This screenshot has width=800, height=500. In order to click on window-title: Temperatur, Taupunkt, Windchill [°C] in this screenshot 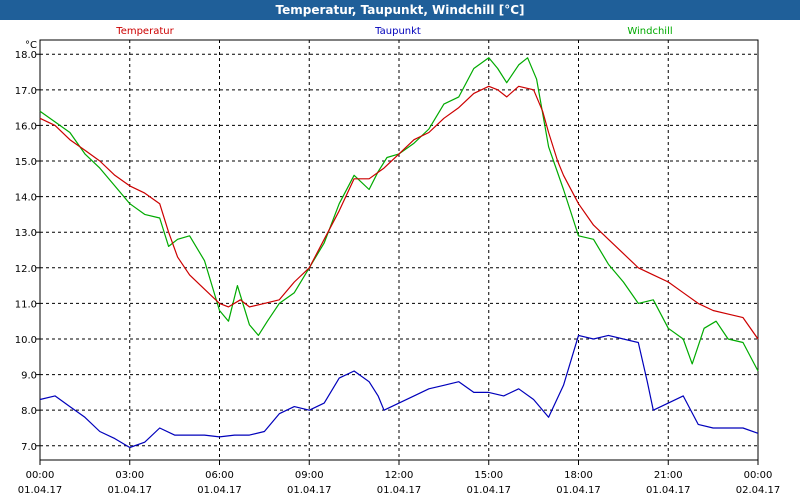, I will do `click(400, 10)`.